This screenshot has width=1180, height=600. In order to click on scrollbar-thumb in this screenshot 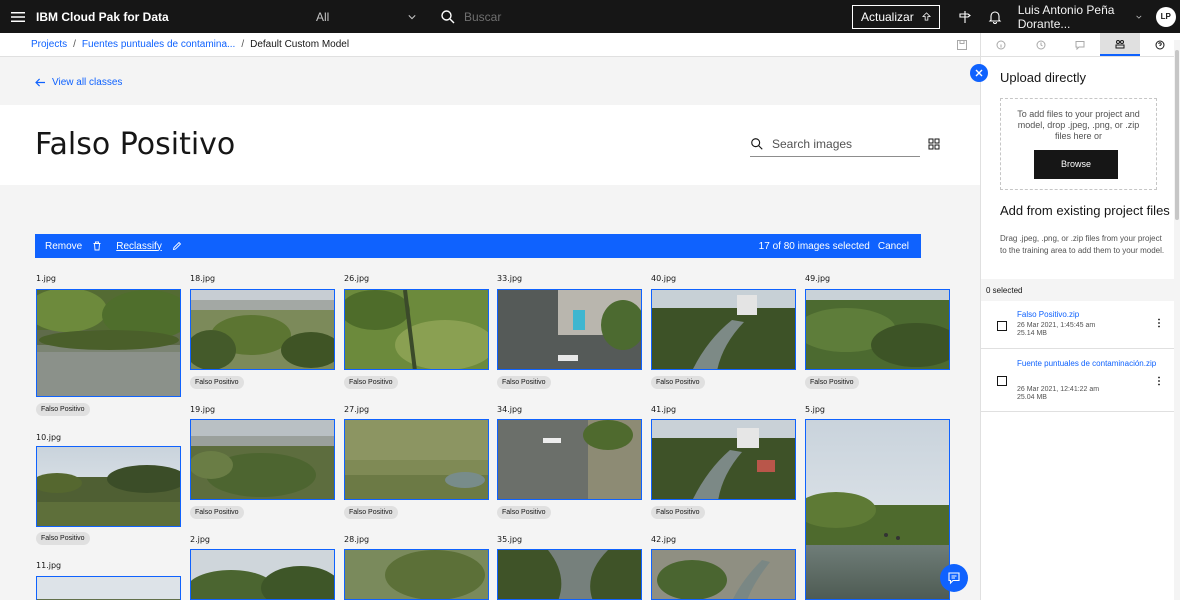, I will do `click(1177, 135)`.